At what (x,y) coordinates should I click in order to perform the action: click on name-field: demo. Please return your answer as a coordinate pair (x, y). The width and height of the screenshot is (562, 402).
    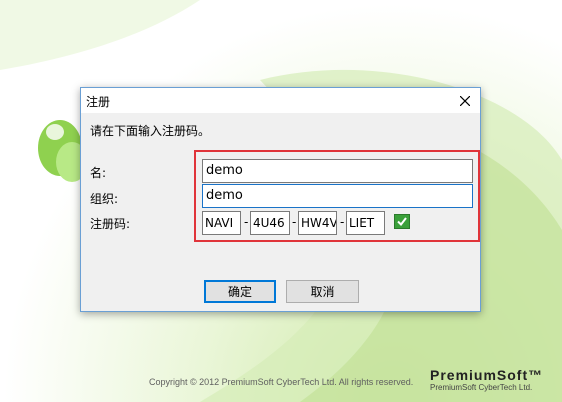
    Looking at the image, I should click on (337, 171).